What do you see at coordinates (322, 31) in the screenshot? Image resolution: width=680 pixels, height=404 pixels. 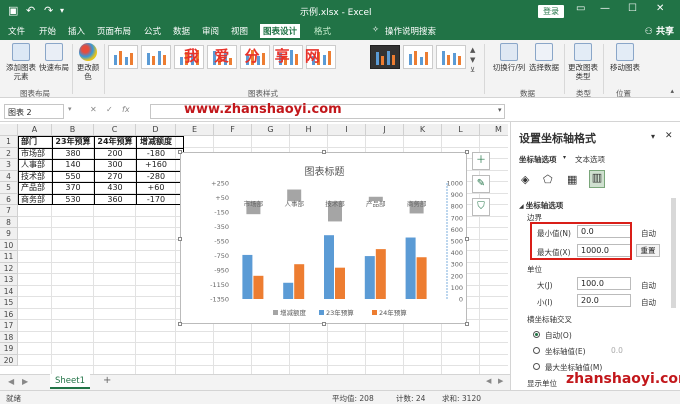 I see `tab-format: 格式` at bounding box center [322, 31].